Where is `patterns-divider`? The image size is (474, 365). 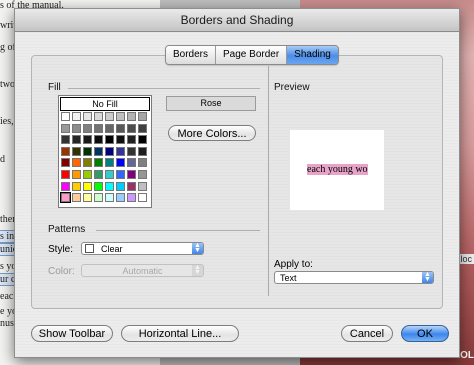
patterns-divider is located at coordinates (178, 230).